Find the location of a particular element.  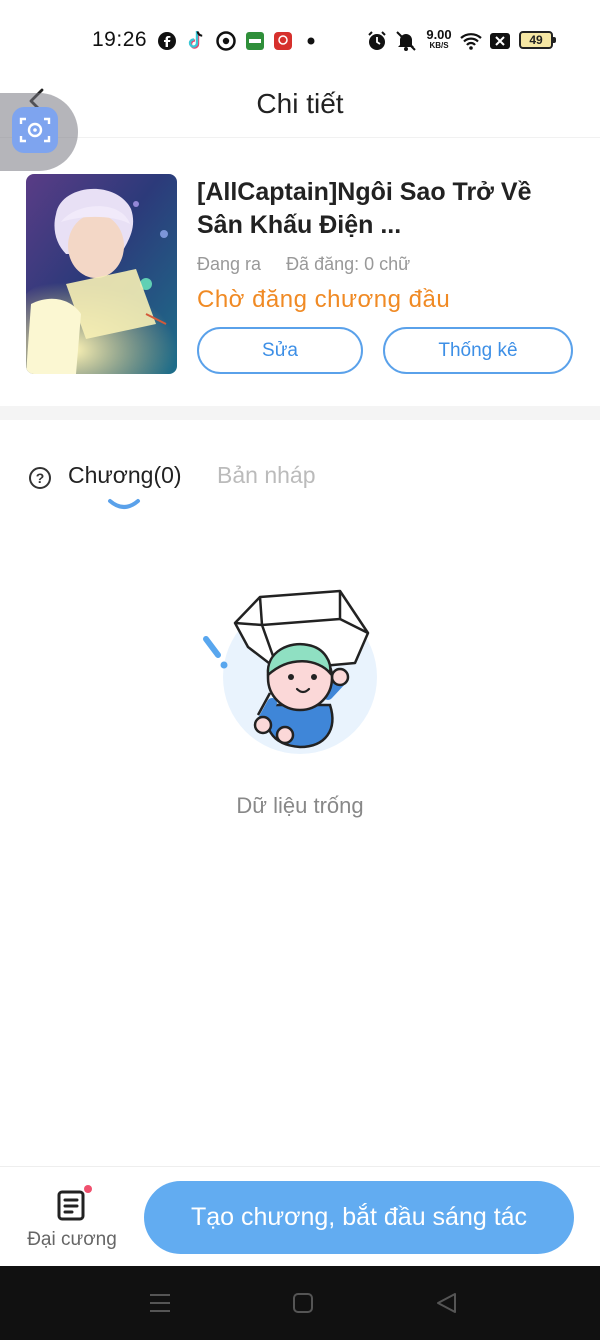

network-speed: 9.00 KB/S is located at coordinates (439, 38).